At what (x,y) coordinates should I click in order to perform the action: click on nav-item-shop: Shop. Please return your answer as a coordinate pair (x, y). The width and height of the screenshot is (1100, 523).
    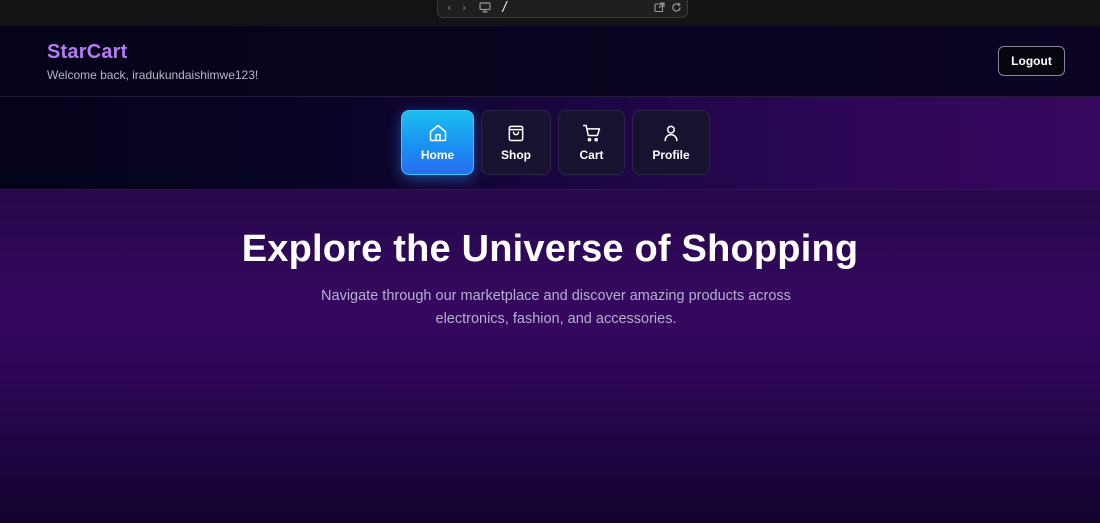
    Looking at the image, I should click on (516, 142).